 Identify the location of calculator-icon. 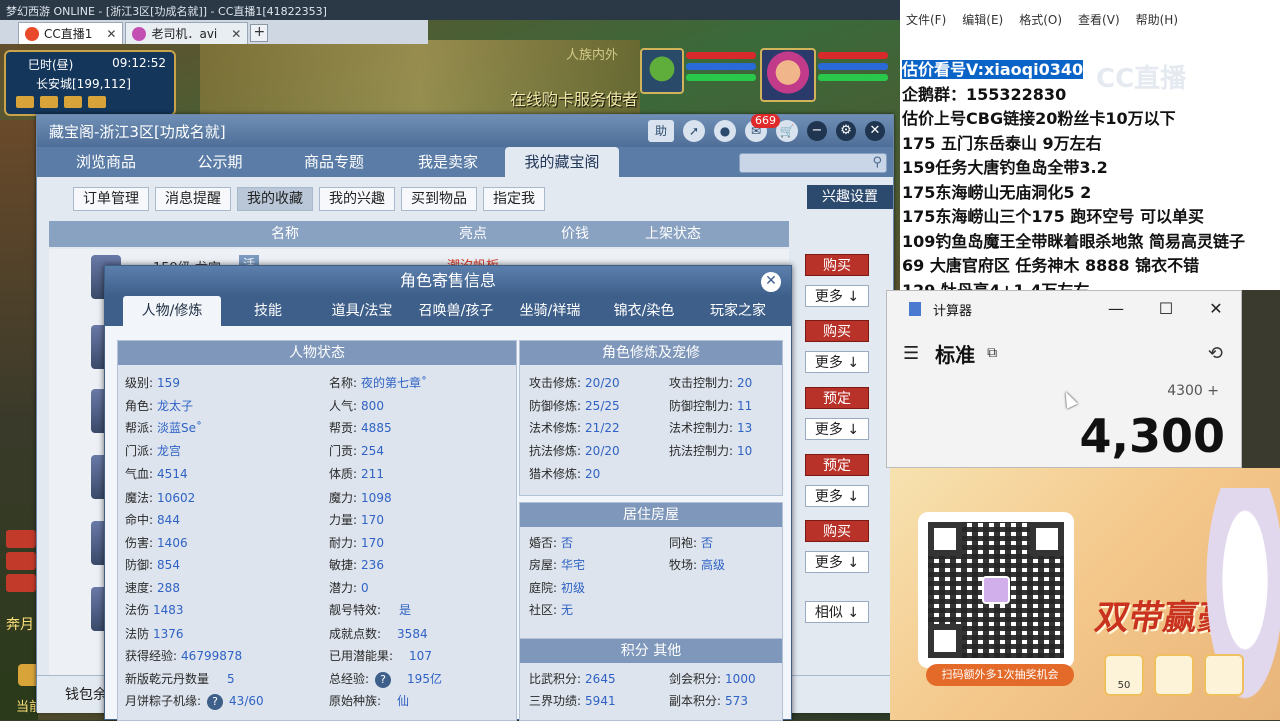
(915, 309).